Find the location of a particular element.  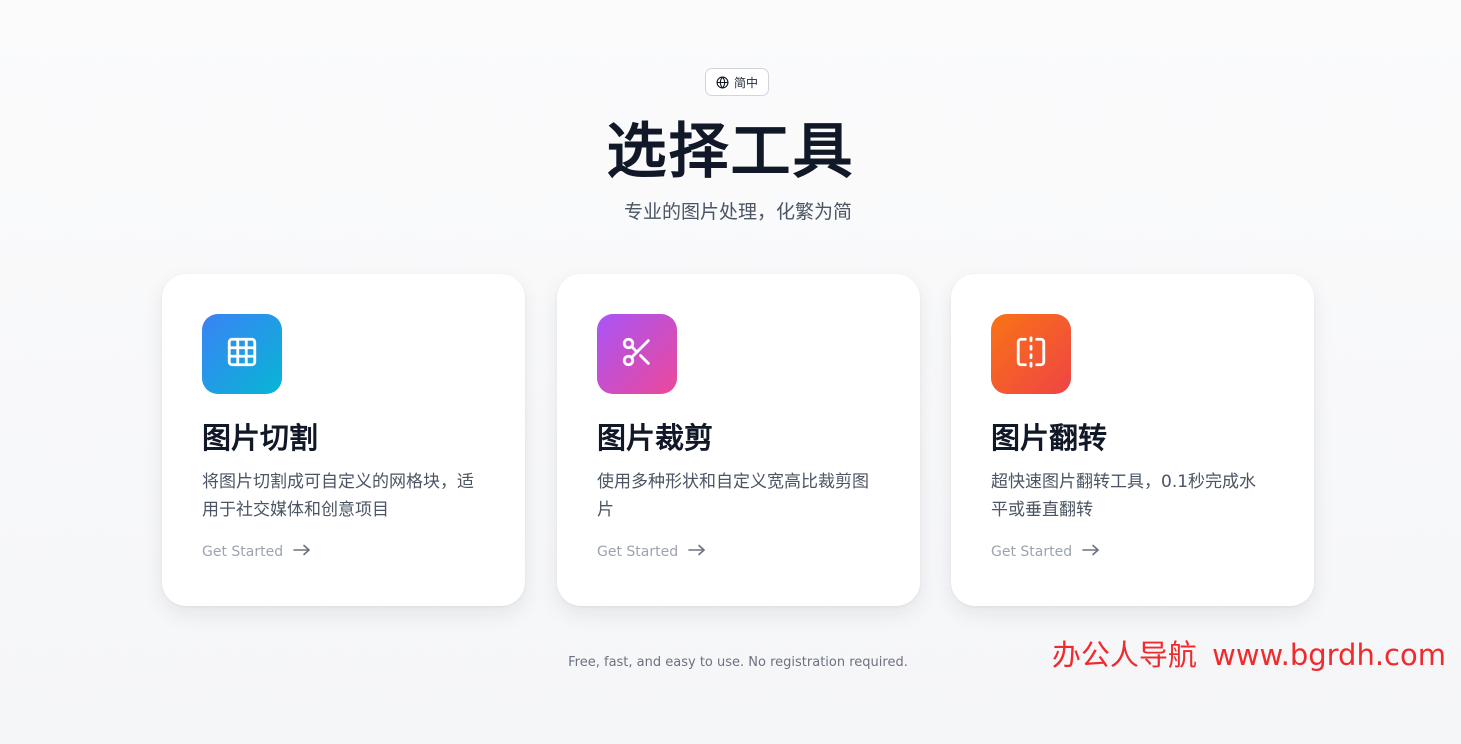

tool-card-description: 将图片切割成可自定义的网格块，适用于社交媒体和创意项目 is located at coordinates (338, 496).